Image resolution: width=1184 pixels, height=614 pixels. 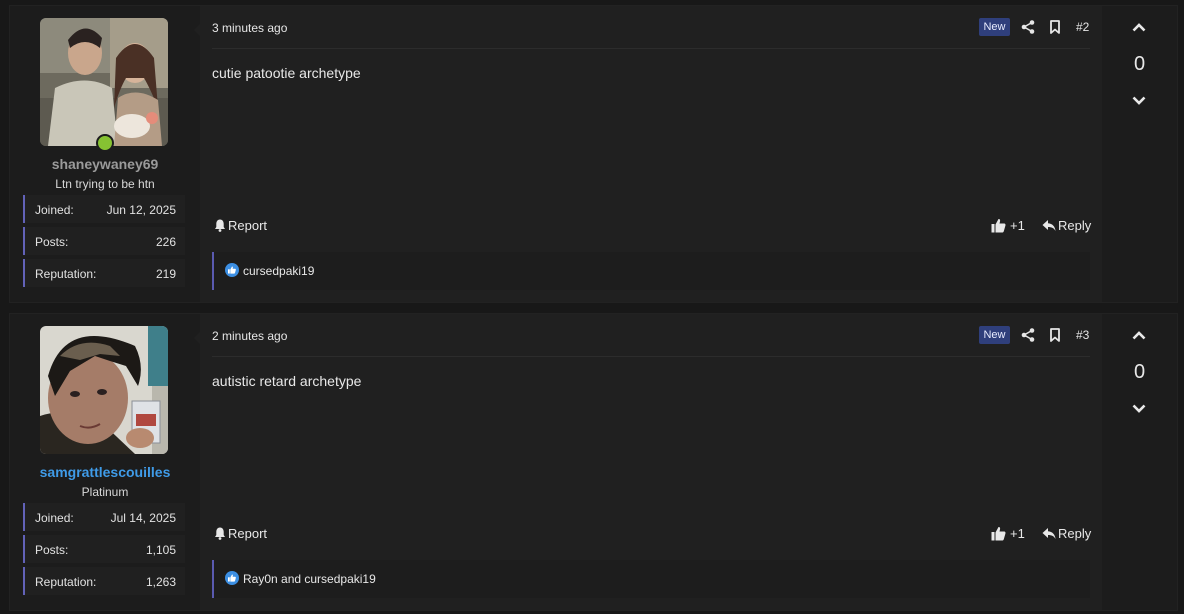 I want to click on online-status-dot, so click(x=105, y=143).